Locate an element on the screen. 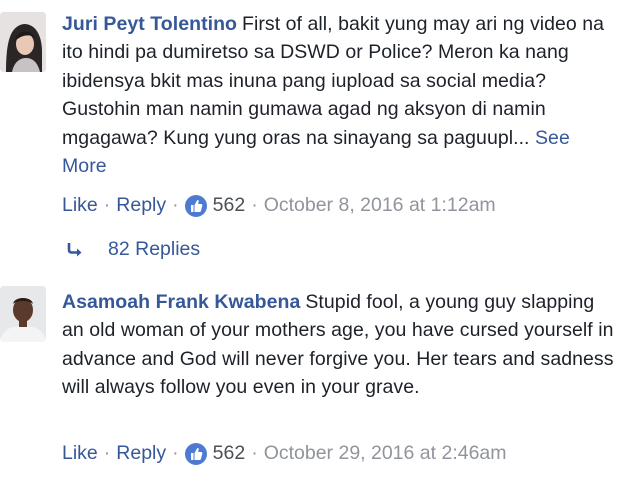 The height and width of the screenshot is (491, 620). view-replies-link: 82 Replies is located at coordinates (133, 249).